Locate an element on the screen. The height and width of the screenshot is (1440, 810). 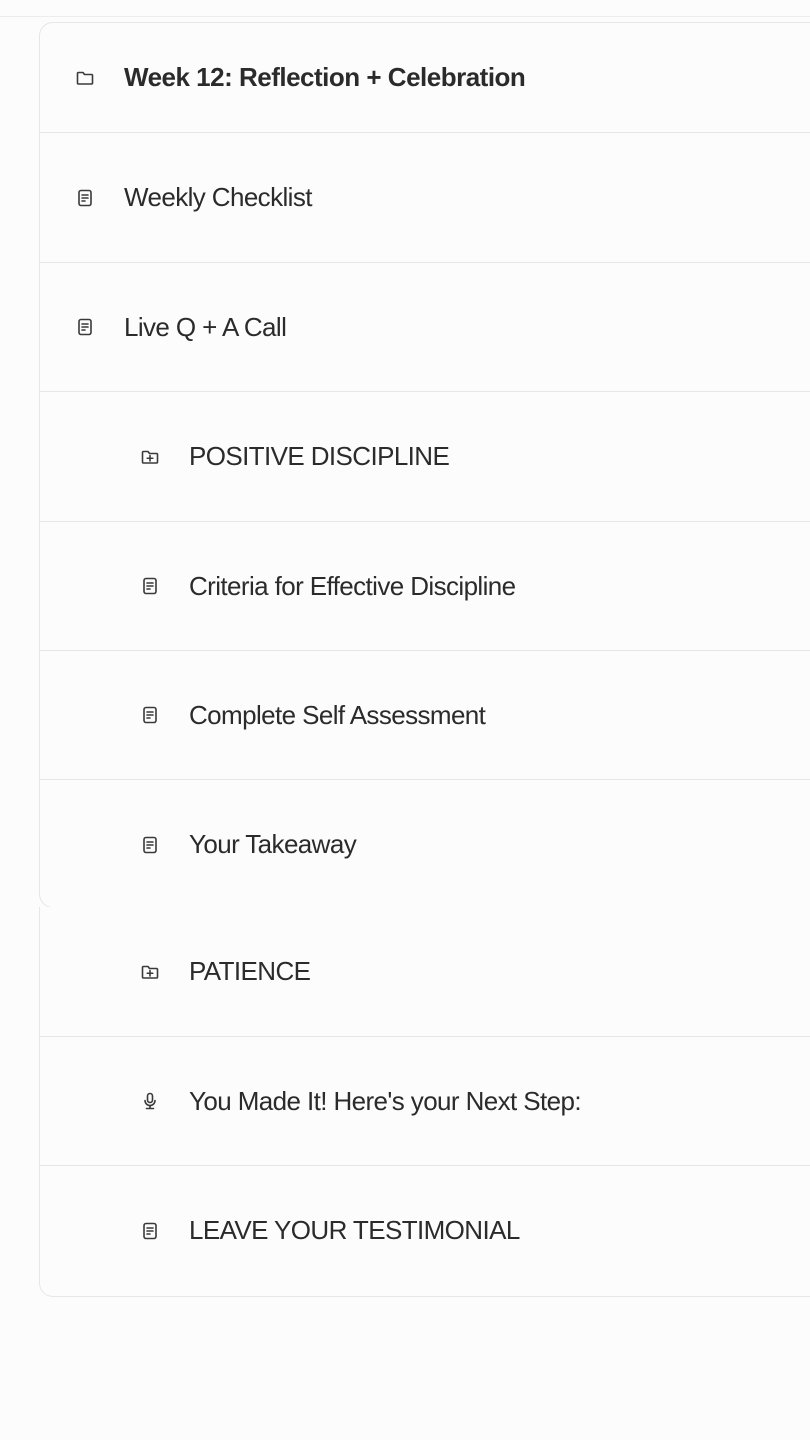
section-label: POSITIVE DISCIPLINE is located at coordinates (319, 456).